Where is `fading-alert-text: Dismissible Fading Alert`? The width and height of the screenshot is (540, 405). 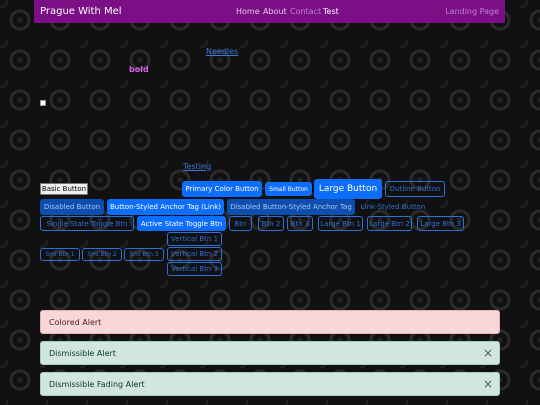 fading-alert-text: Dismissible Fading Alert is located at coordinates (97, 384).